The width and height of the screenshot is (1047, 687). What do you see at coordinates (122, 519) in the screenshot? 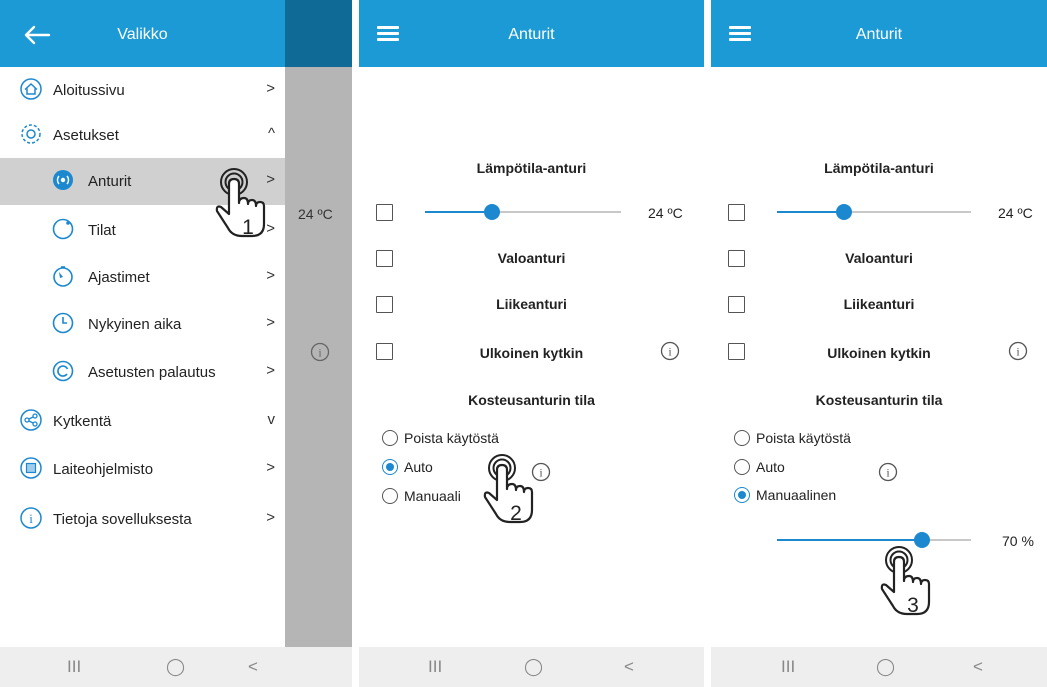
I see `menu-item-label: Tietoja sovelluksesta` at bounding box center [122, 519].